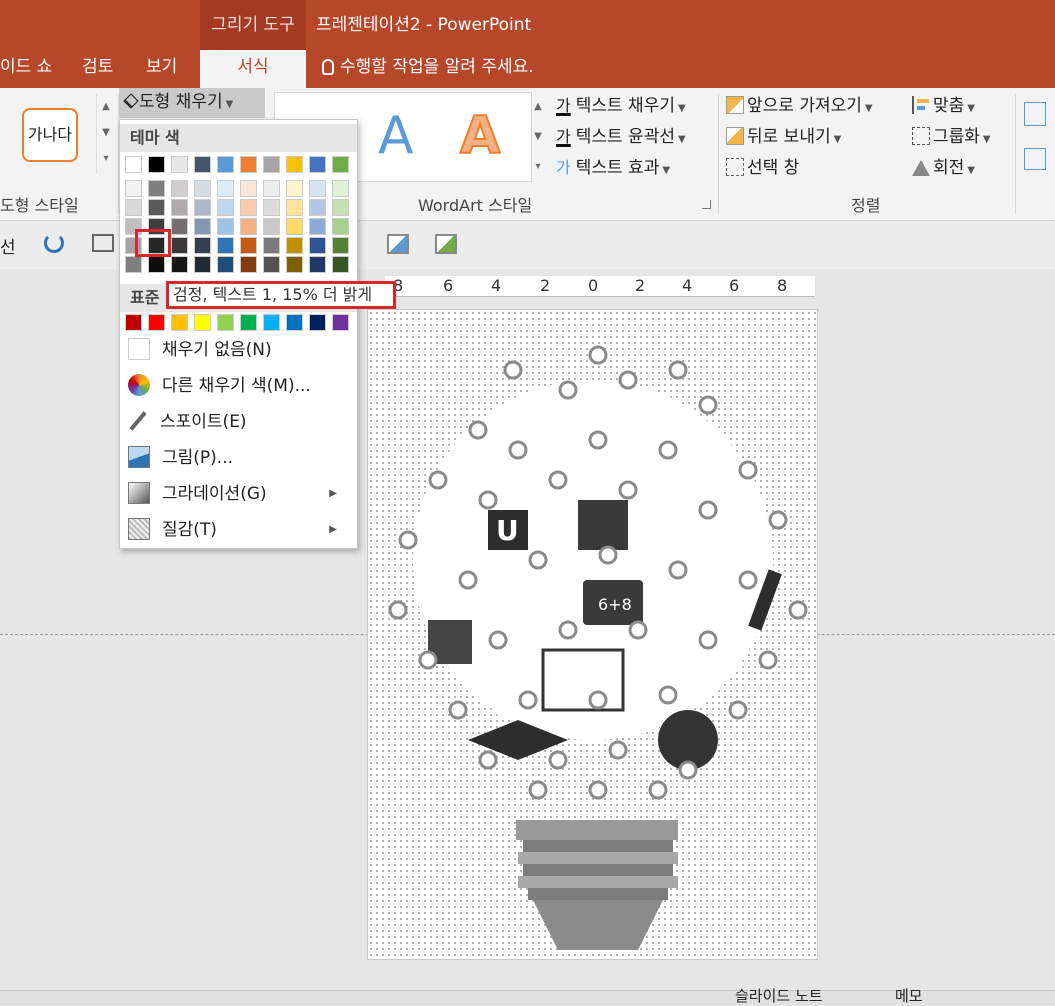 This screenshot has height=1006, width=1055. Describe the element at coordinates (621, 103) in the screenshot. I see `text-fill-button: 가 텍스트 채우기 ▼` at that location.